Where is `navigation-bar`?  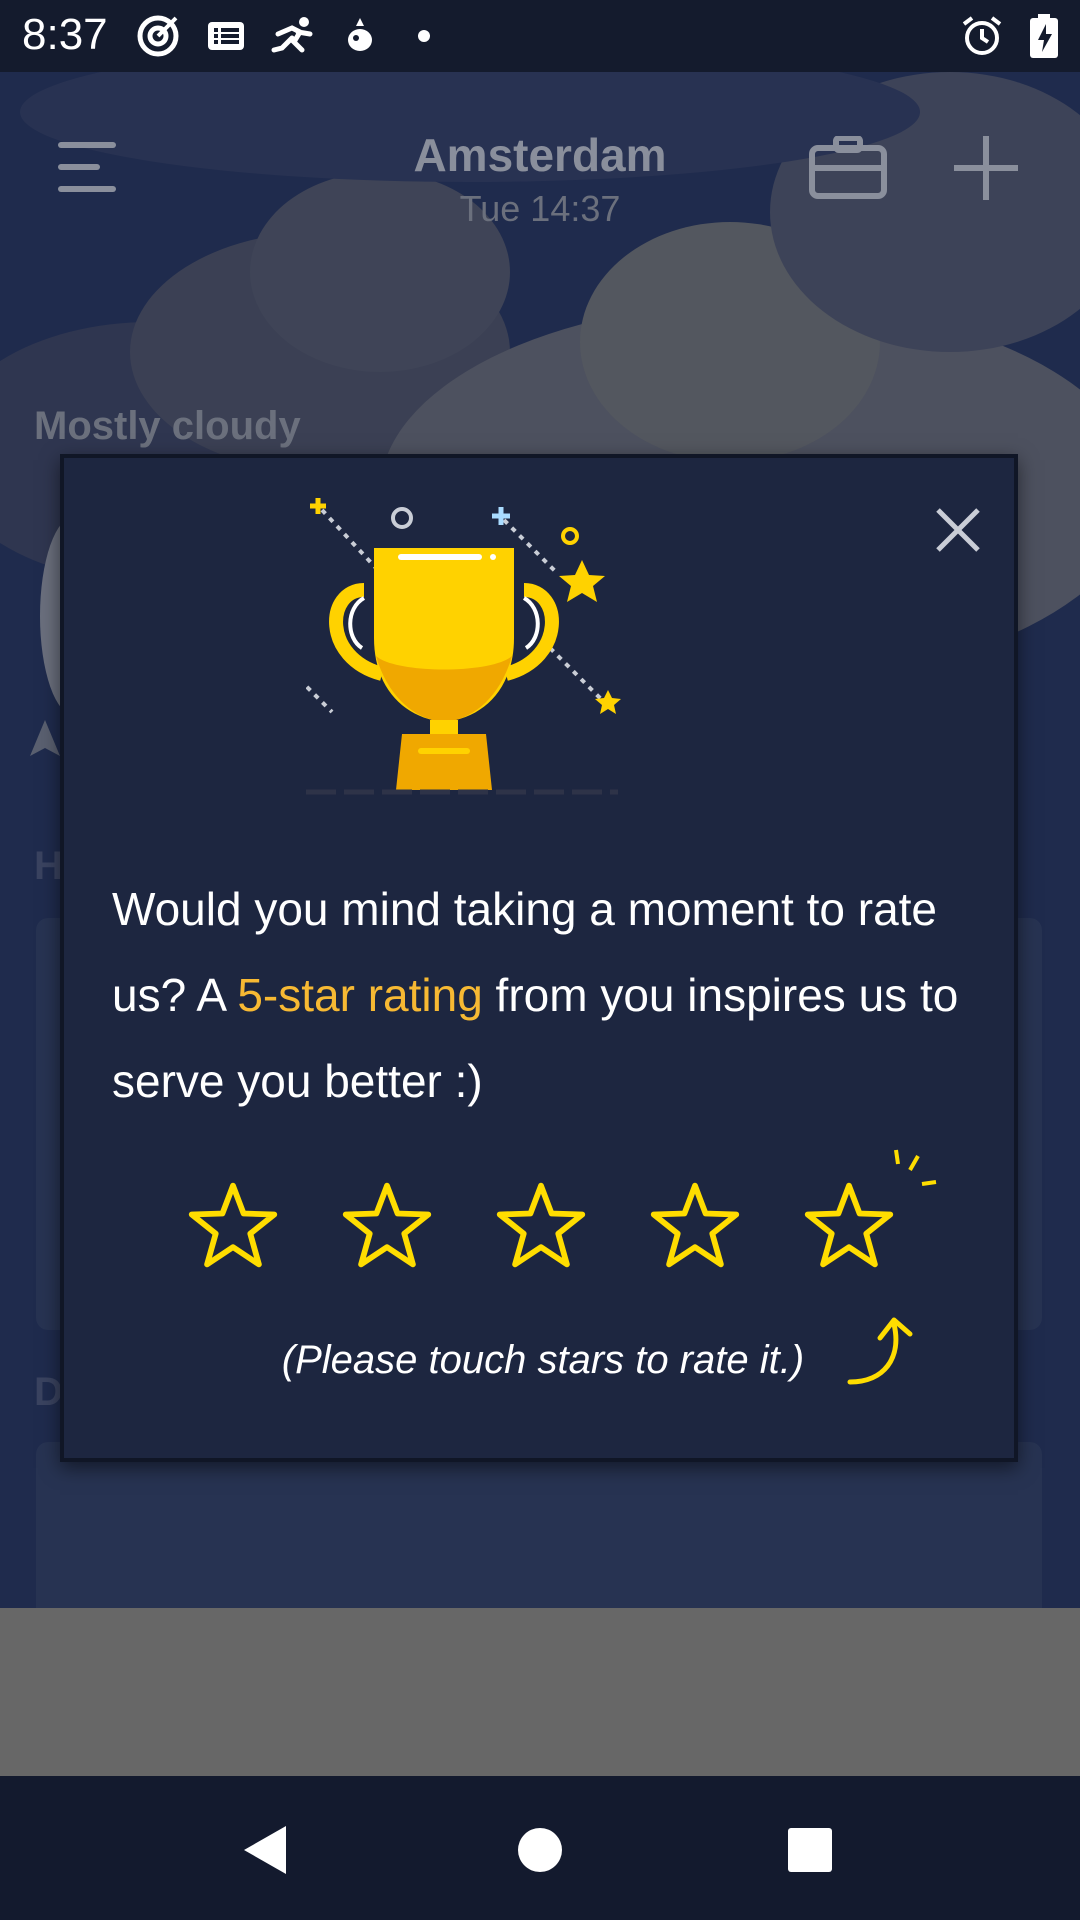 navigation-bar is located at coordinates (540, 1848).